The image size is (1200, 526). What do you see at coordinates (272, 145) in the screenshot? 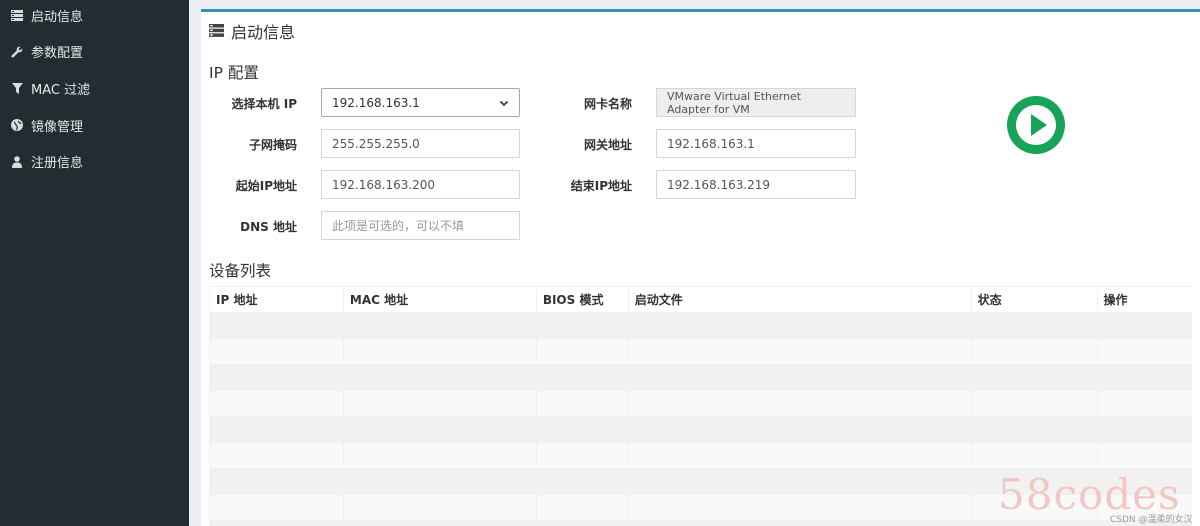
I see `subnet-mask-label: 子网掩码` at bounding box center [272, 145].